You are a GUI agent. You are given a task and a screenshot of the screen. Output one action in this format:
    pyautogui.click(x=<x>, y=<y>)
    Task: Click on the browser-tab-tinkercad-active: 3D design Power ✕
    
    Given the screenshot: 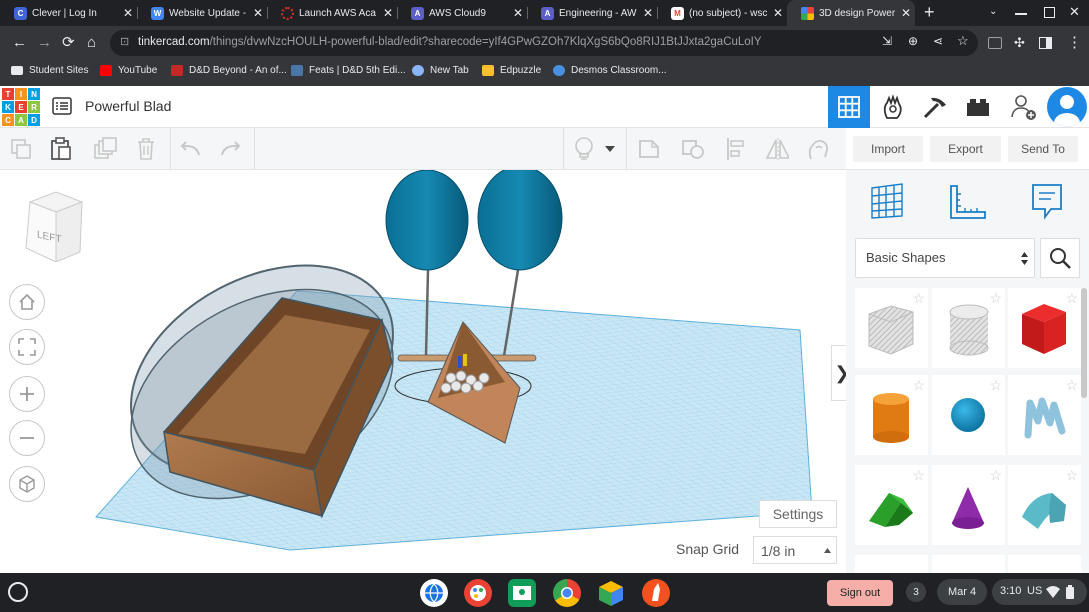 What is the action you would take?
    pyautogui.click(x=851, y=13)
    